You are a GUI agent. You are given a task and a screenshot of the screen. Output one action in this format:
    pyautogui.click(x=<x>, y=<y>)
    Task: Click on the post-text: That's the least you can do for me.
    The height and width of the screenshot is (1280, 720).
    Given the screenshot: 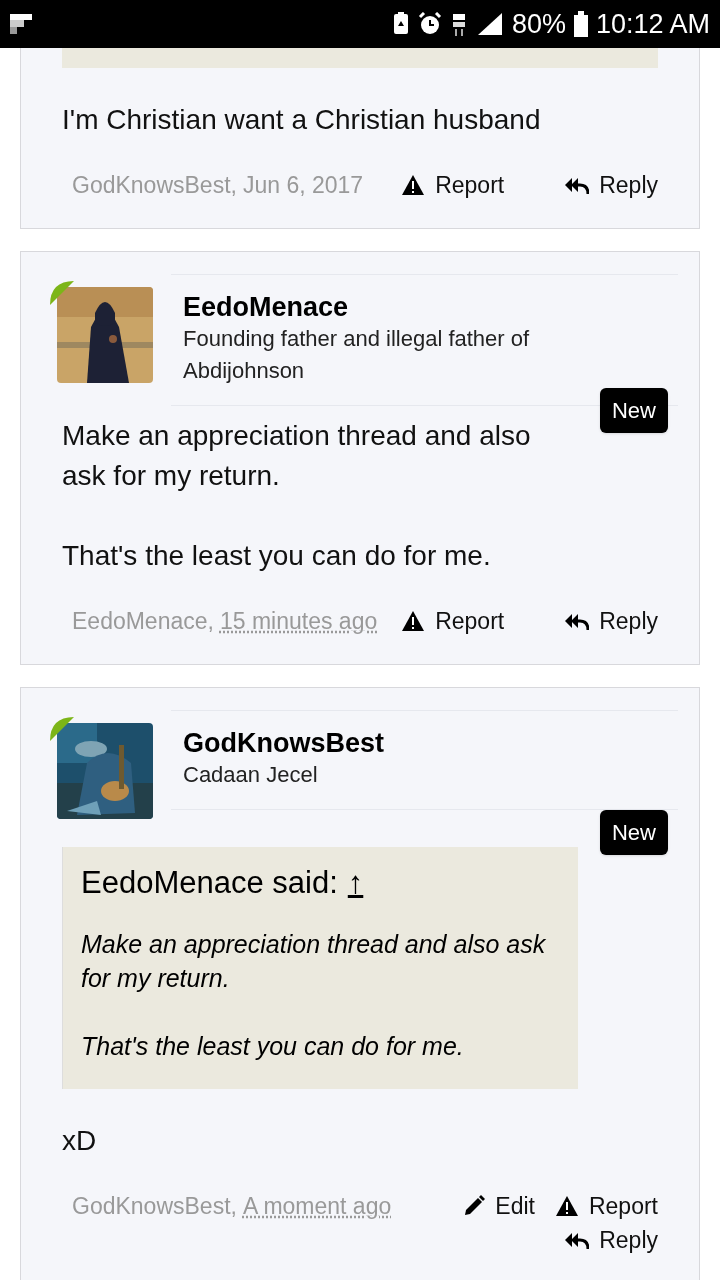 What is the action you would take?
    pyautogui.click(x=277, y=556)
    